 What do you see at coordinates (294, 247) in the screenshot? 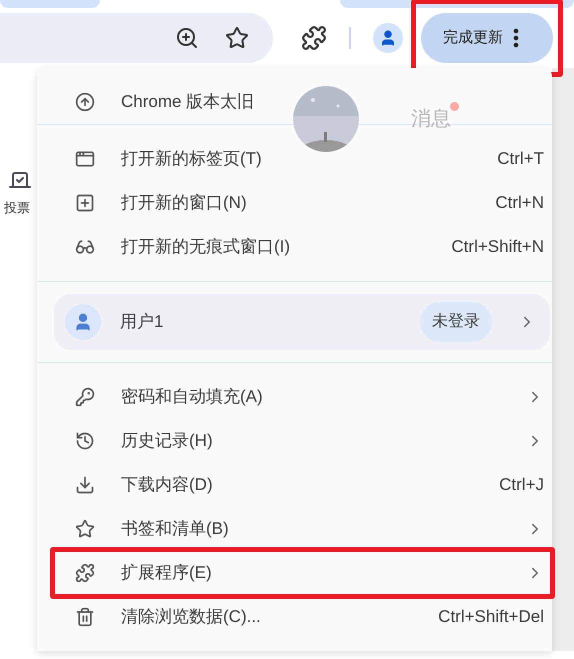
I see `menu-item: 打开新的无痕式窗口(I) Ctrl+Shift+N` at bounding box center [294, 247].